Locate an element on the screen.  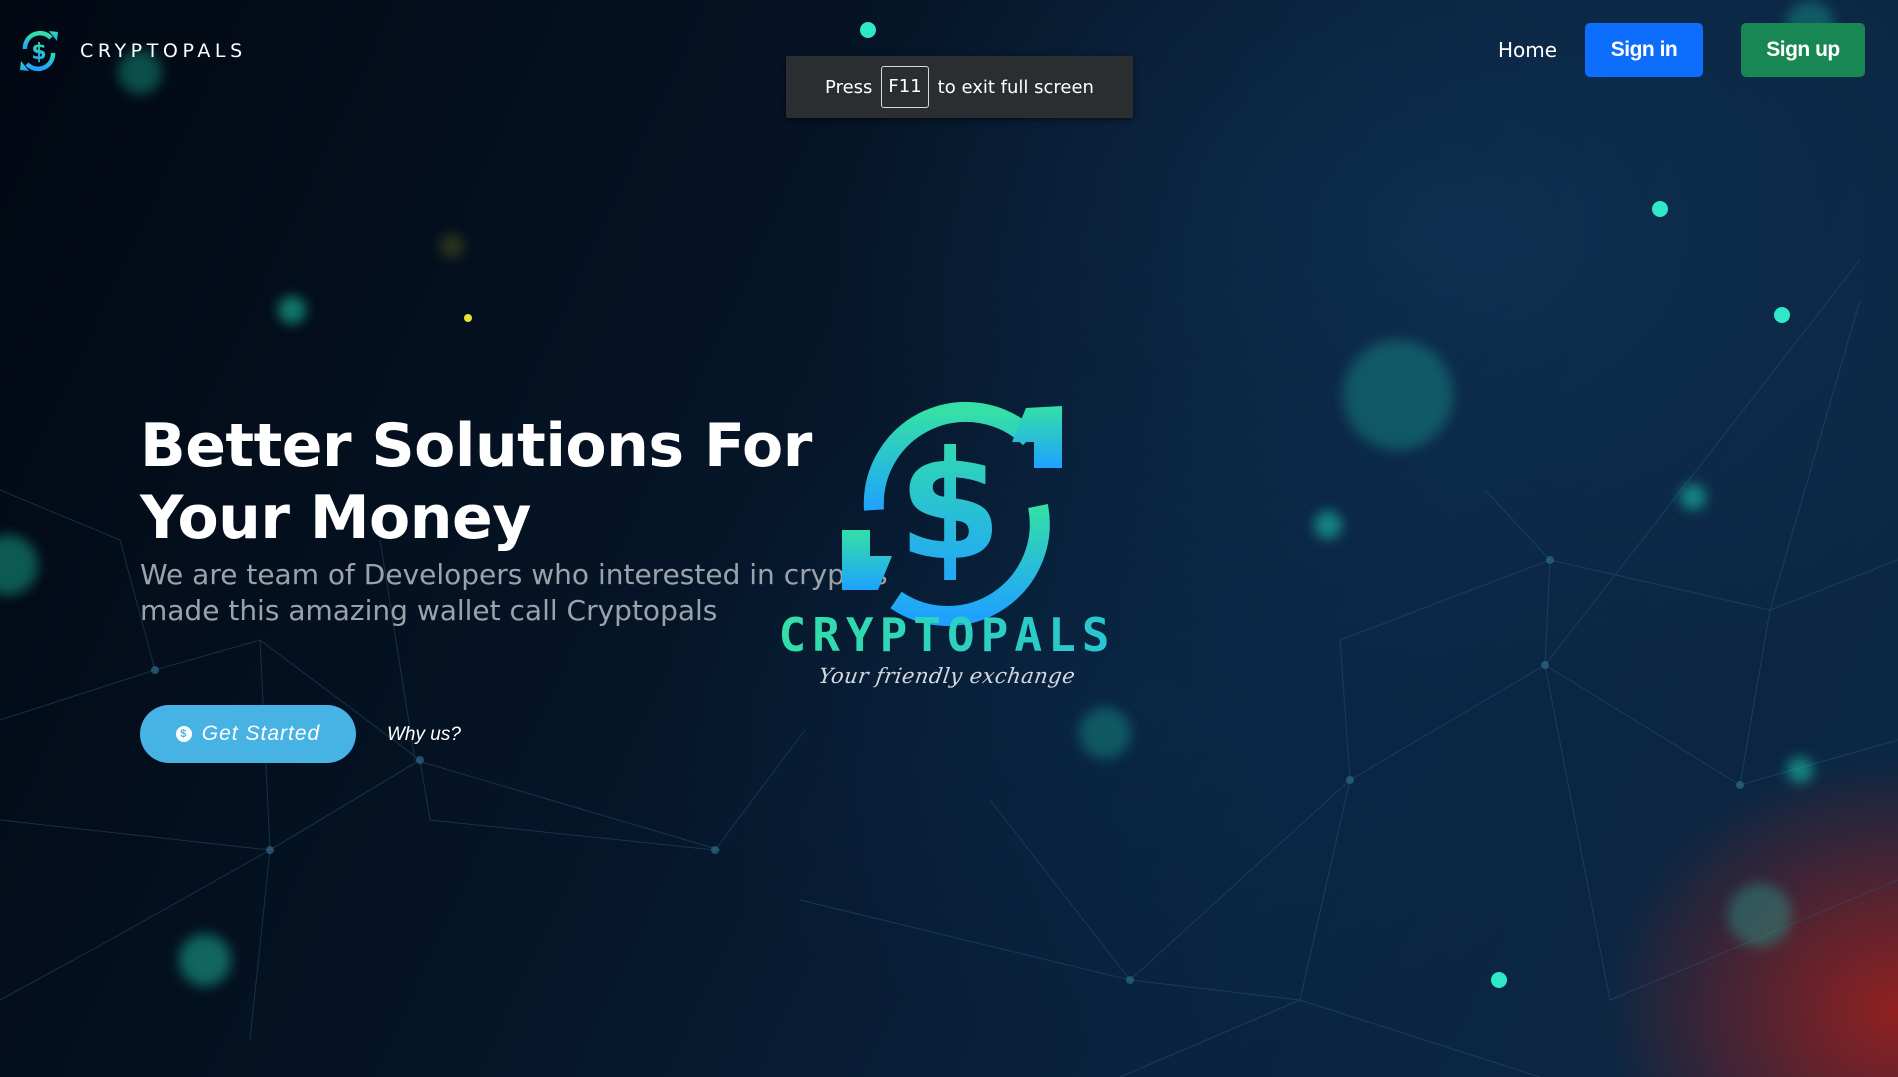
dollar-exchange-icon: $ is located at coordinates (39, 51).